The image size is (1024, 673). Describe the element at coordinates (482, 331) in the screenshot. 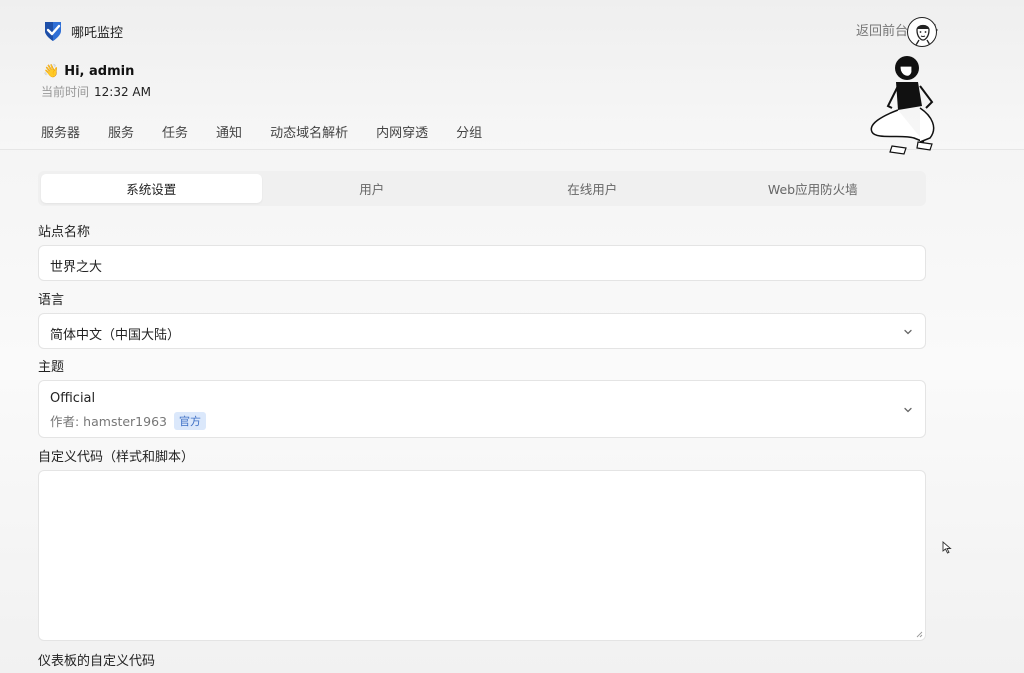

I see `language-select: 简体中文（中国大陆）` at that location.